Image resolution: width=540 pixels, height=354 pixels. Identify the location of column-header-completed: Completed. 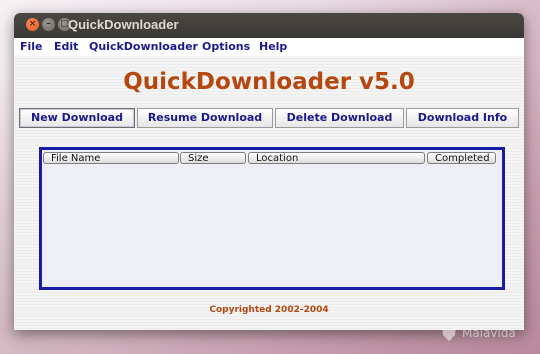
(461, 158).